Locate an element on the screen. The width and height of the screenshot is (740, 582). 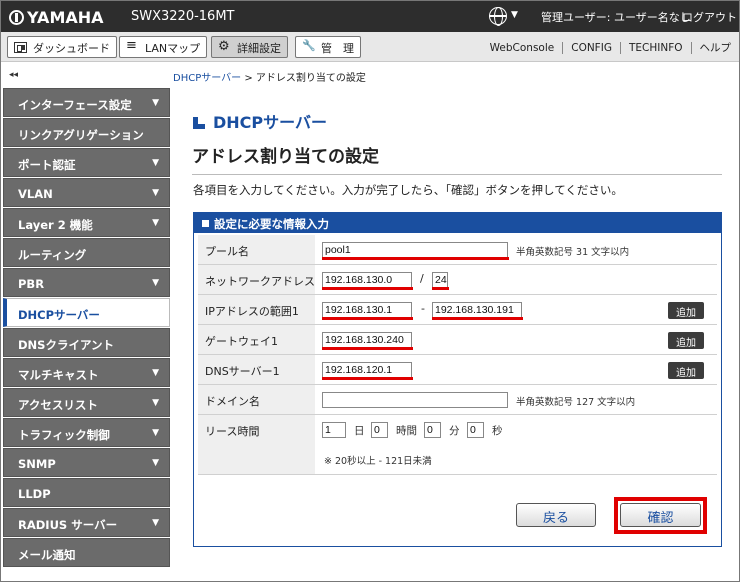
section-title-text: DHCPサーバー is located at coordinates (270, 122).